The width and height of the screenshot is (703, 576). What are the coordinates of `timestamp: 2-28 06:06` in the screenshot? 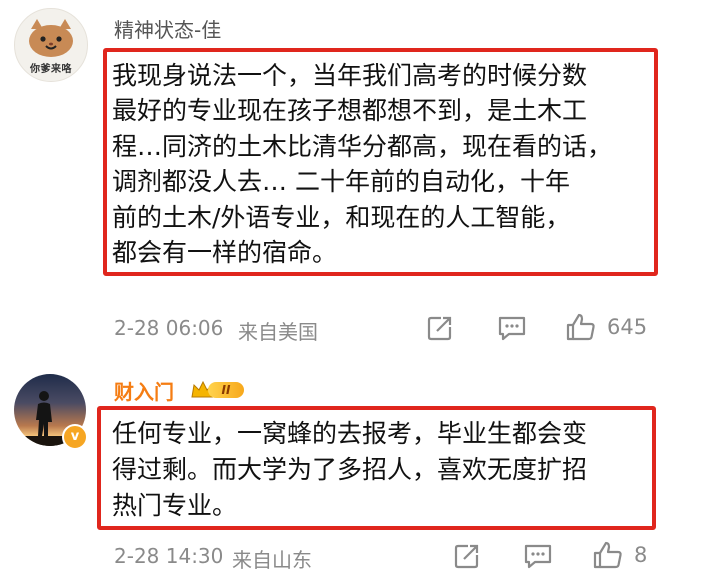 It's located at (169, 328).